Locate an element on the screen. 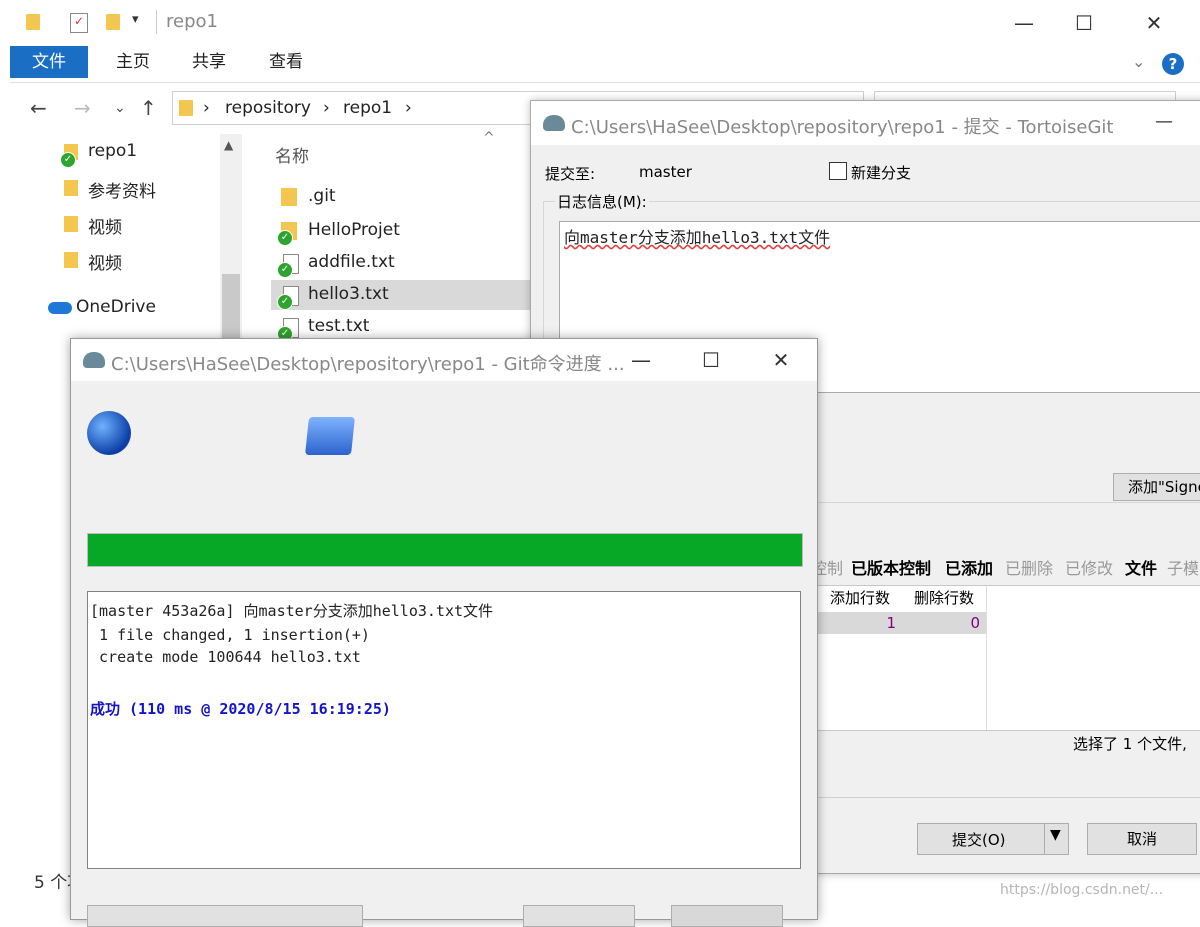 This screenshot has width=1200, height=927. file-row: ✓ addfile.txt is located at coordinates (406, 263).